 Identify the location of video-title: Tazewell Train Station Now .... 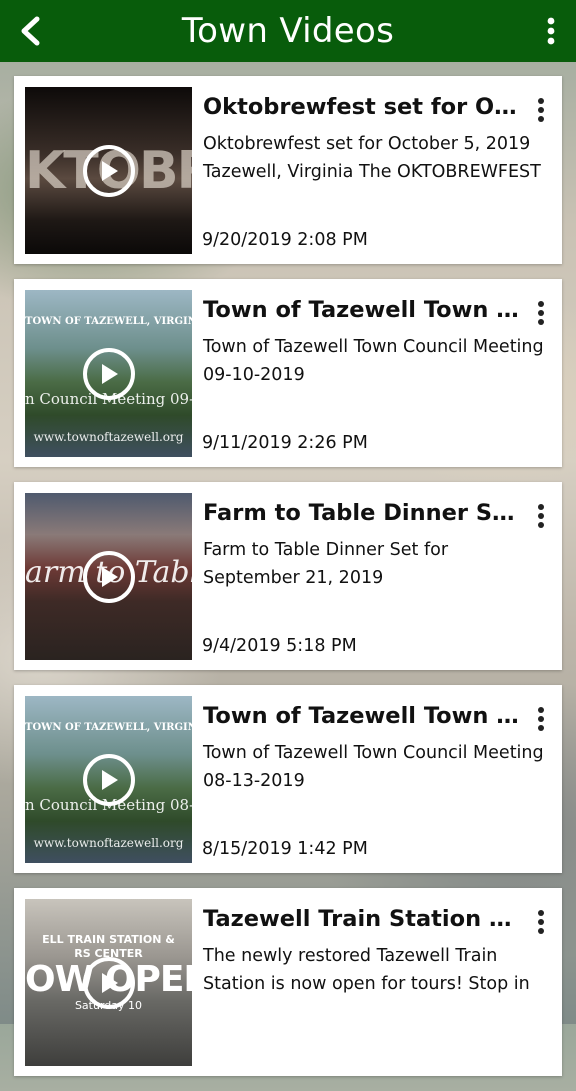
(363, 919).